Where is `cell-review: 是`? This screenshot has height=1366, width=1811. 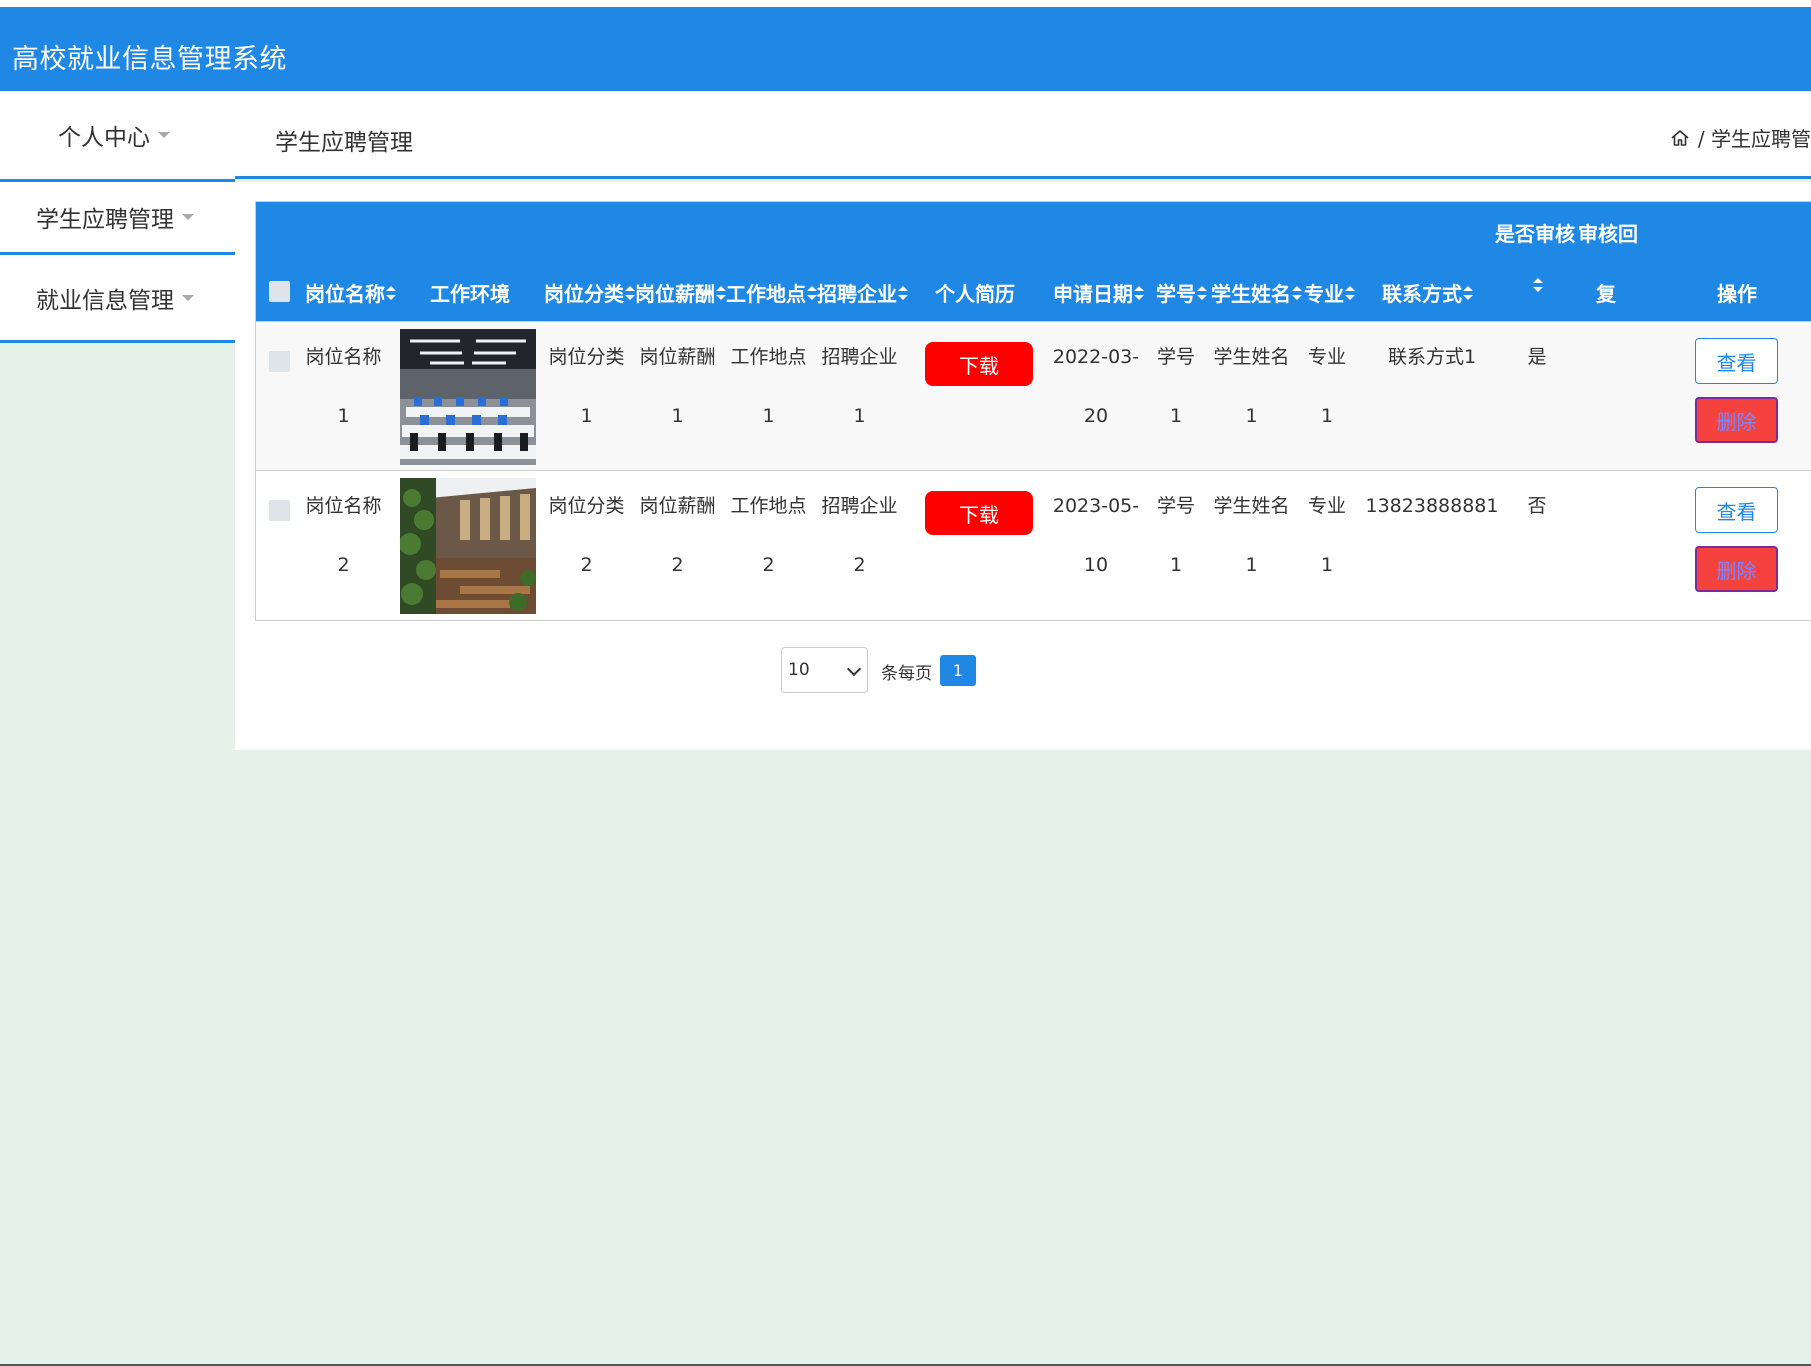 cell-review: 是 is located at coordinates (1537, 357).